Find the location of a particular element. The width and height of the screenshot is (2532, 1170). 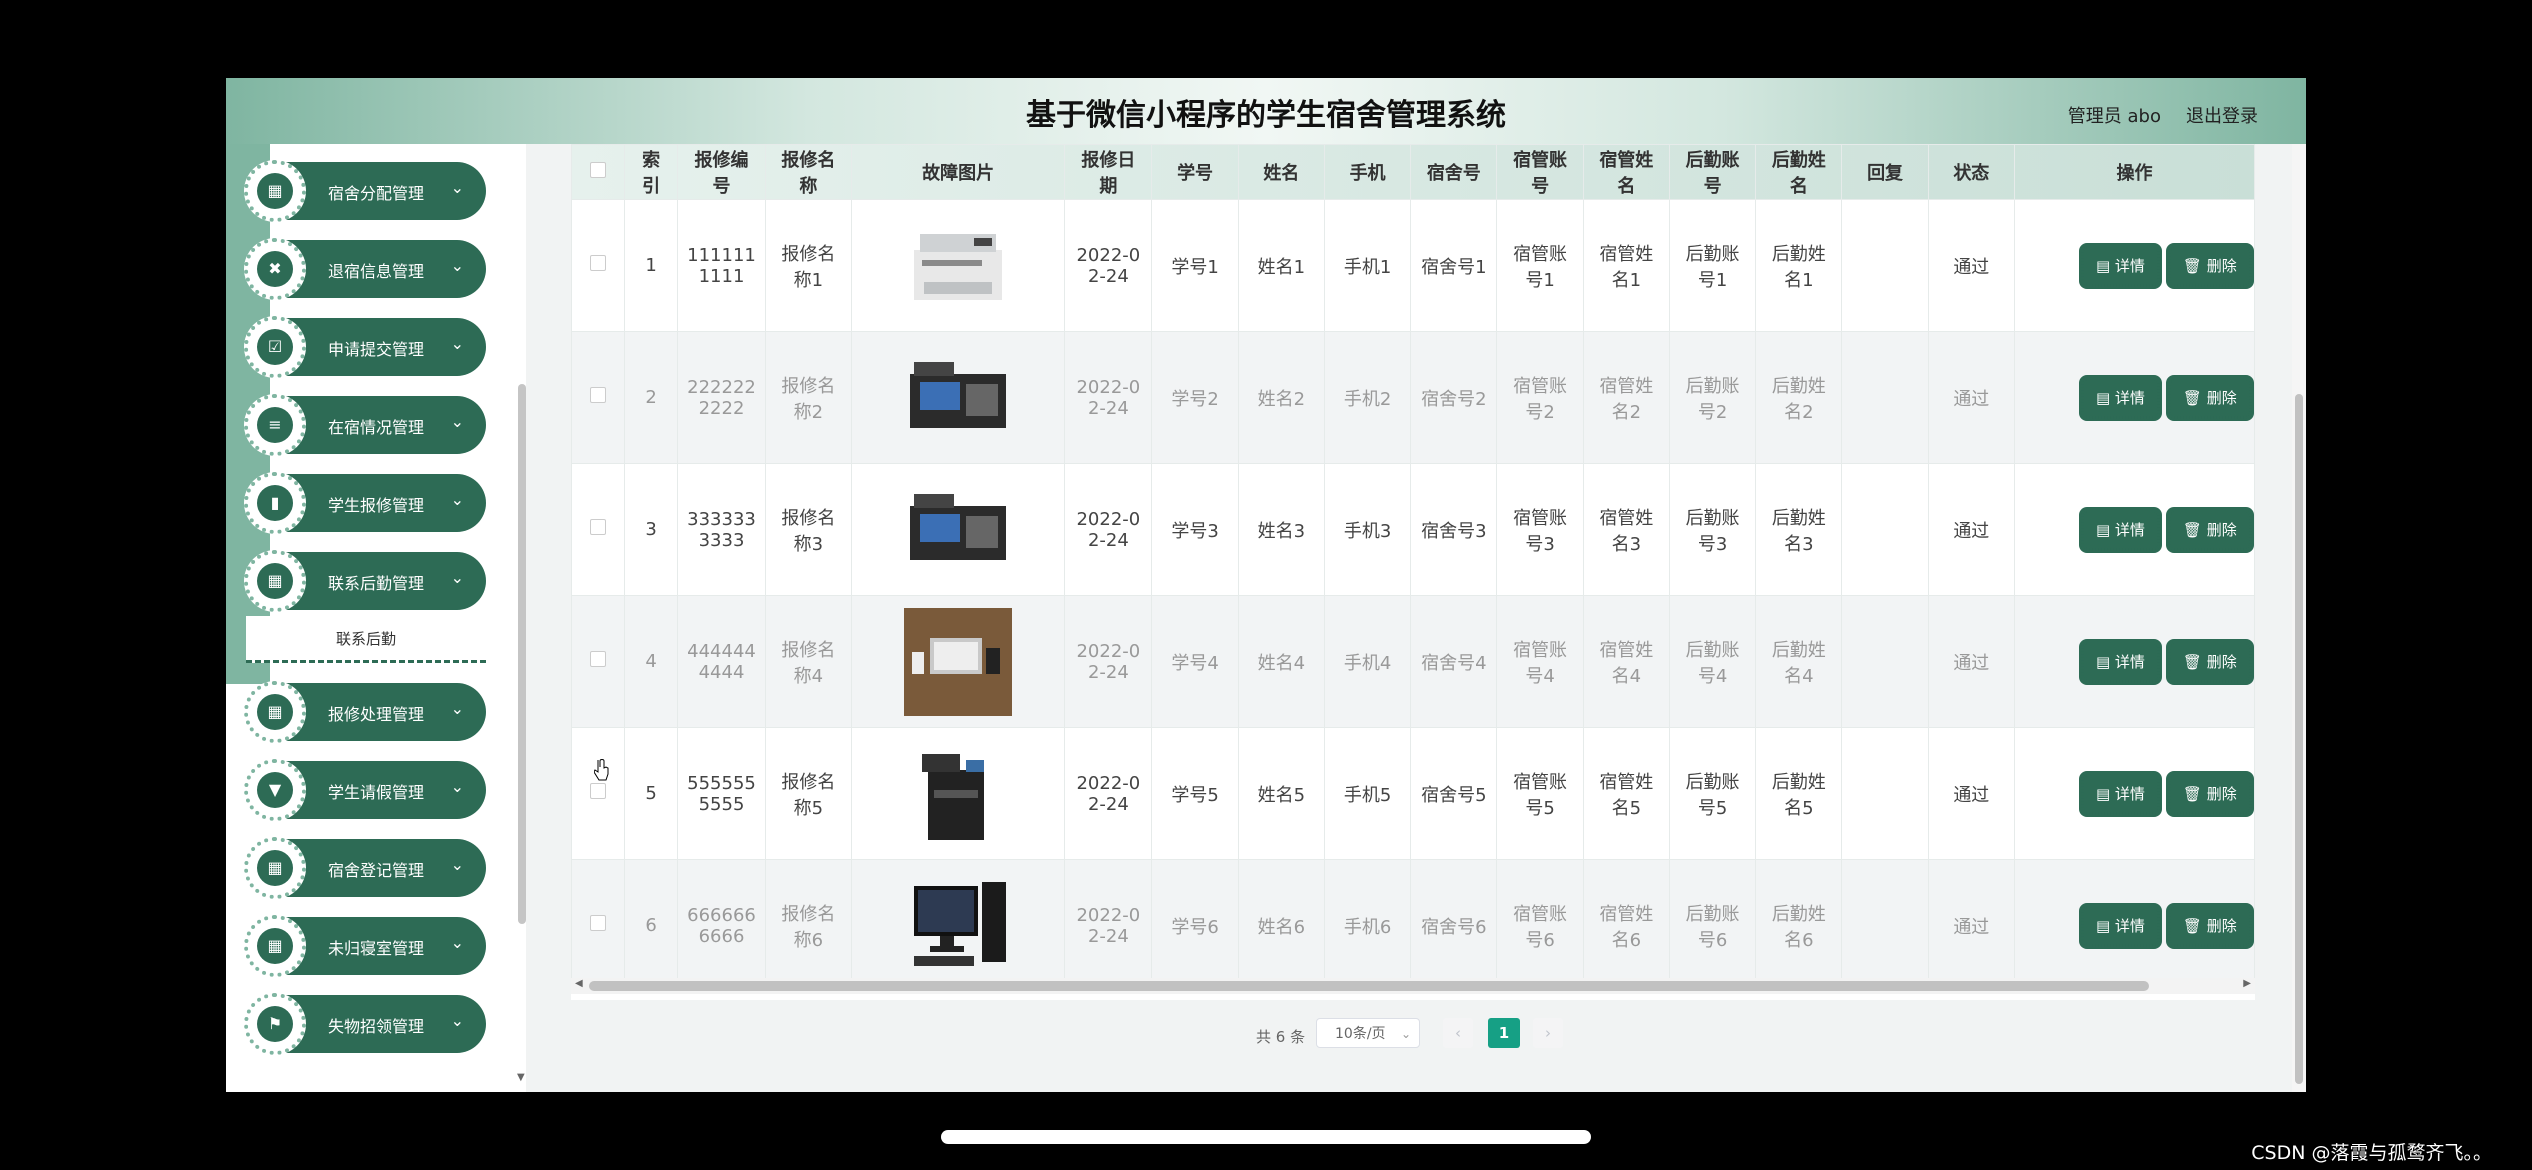

sidebar-item: ▼ 学生请假管理 ⌄ is located at coordinates (365, 790).